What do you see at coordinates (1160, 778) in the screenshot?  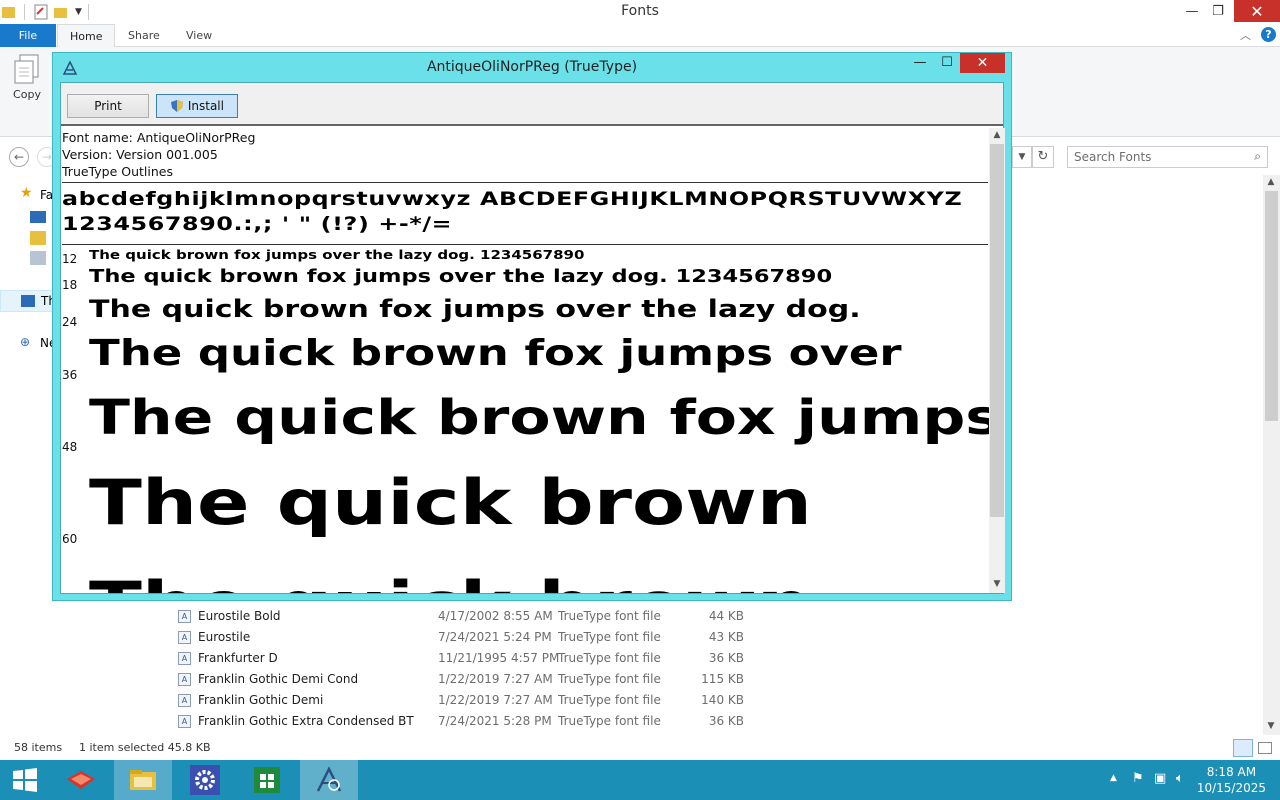 I see `network-icon: ▣` at bounding box center [1160, 778].